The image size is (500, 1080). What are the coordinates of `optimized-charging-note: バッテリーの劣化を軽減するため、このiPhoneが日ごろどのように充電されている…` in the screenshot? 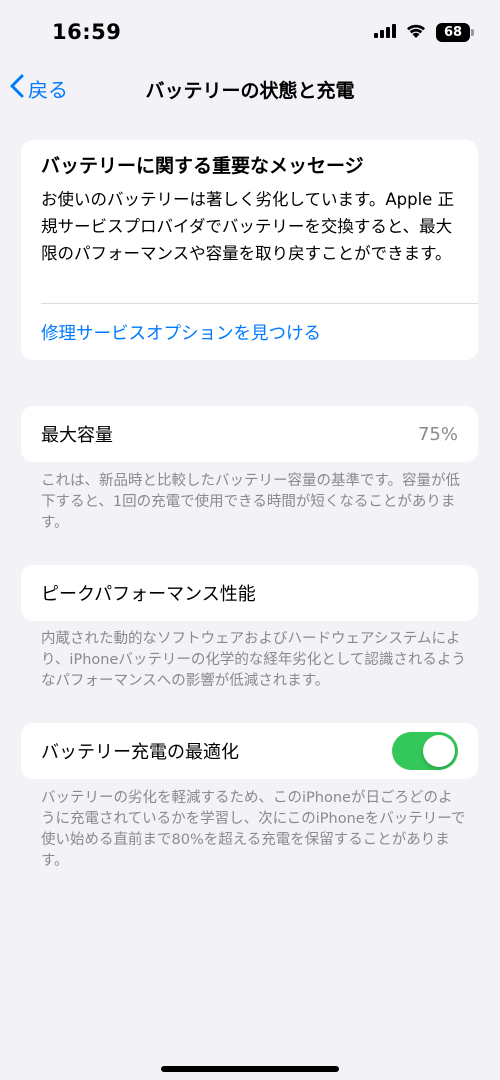 It's located at (253, 829).